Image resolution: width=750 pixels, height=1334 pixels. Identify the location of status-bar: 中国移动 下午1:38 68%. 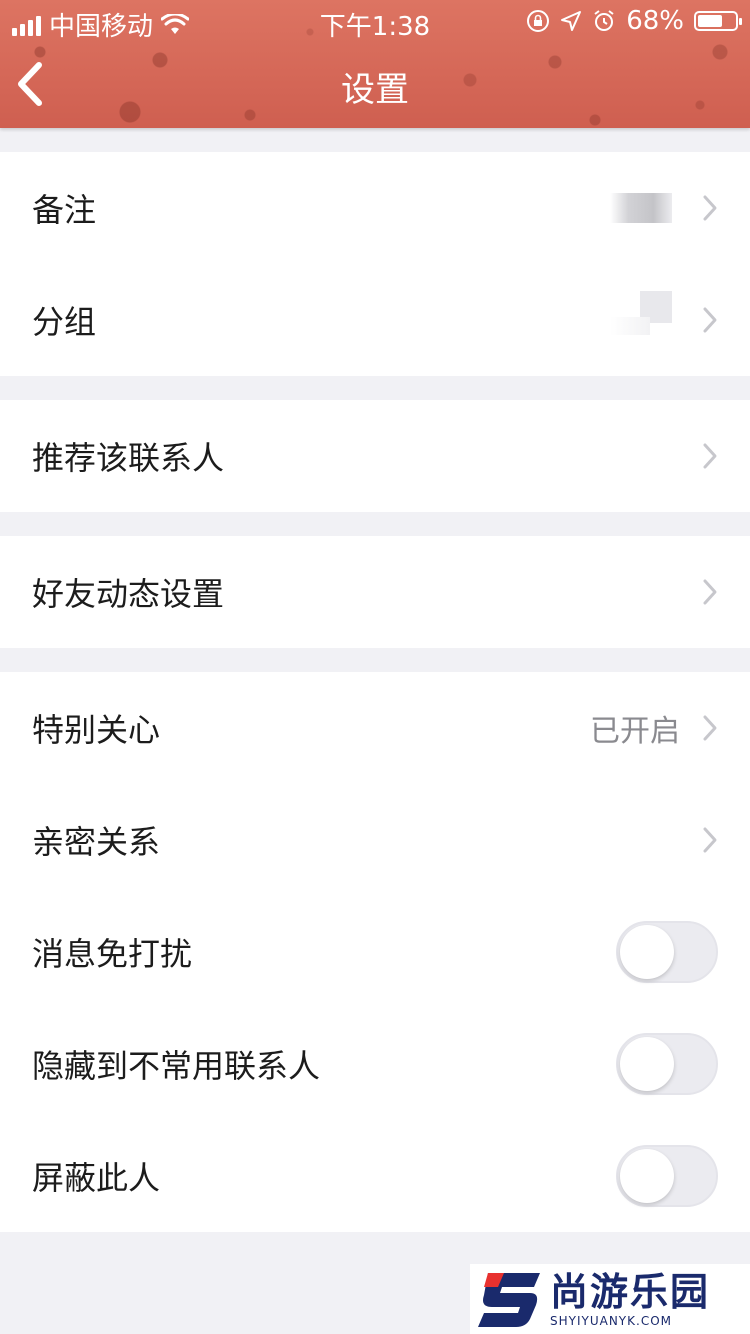
(375, 21).